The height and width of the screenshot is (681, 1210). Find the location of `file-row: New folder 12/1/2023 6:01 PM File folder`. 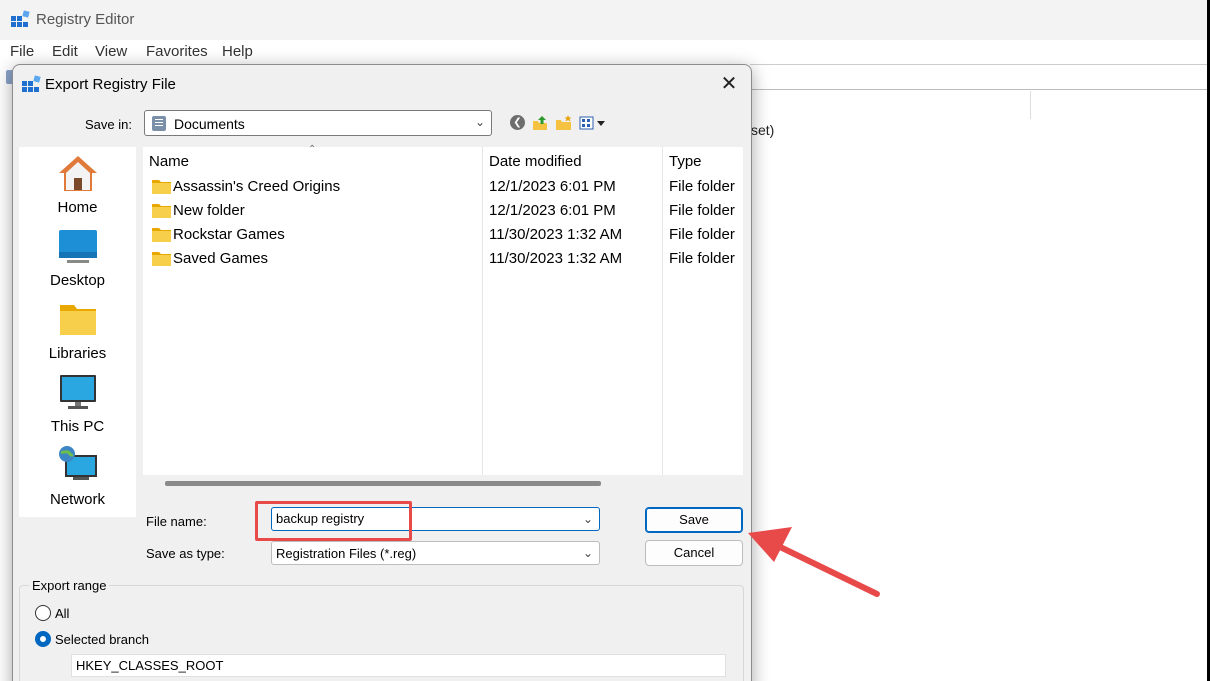

file-row: New folder 12/1/2023 6:01 PM File folder is located at coordinates (443, 211).